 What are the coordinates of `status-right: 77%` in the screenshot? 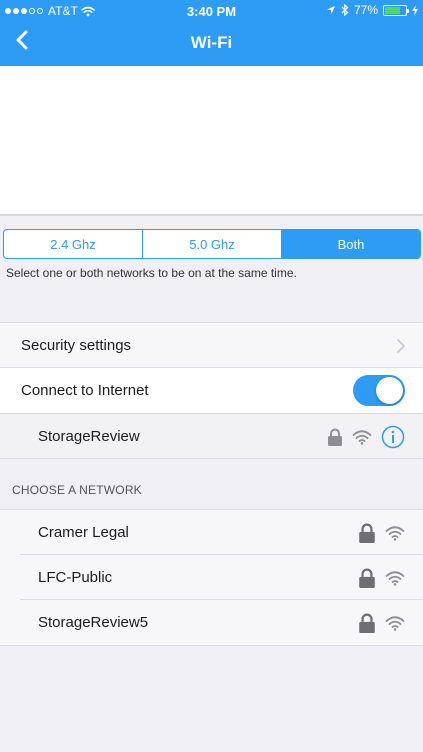 It's located at (372, 10).